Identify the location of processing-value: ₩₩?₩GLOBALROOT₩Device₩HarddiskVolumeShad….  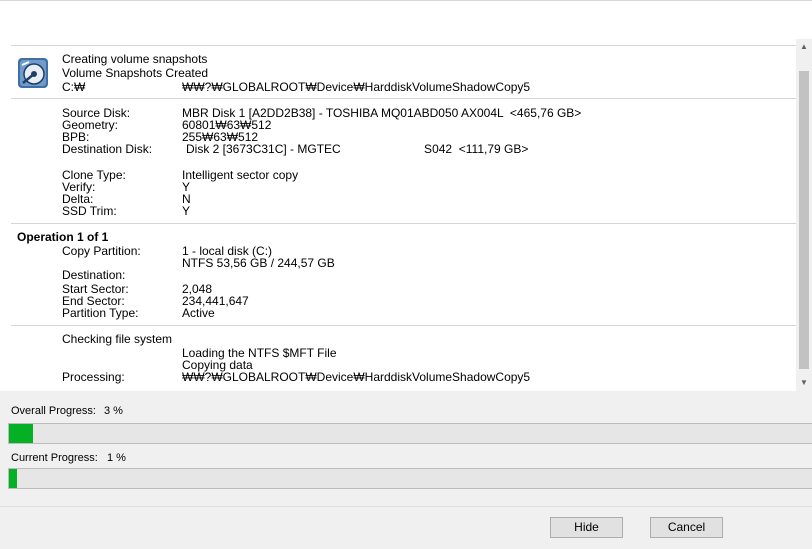
(356, 377).